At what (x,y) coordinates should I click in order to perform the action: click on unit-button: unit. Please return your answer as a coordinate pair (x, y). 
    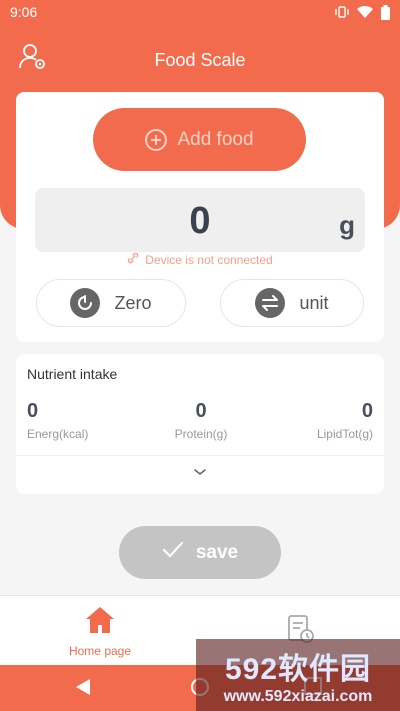
    Looking at the image, I should click on (292, 303).